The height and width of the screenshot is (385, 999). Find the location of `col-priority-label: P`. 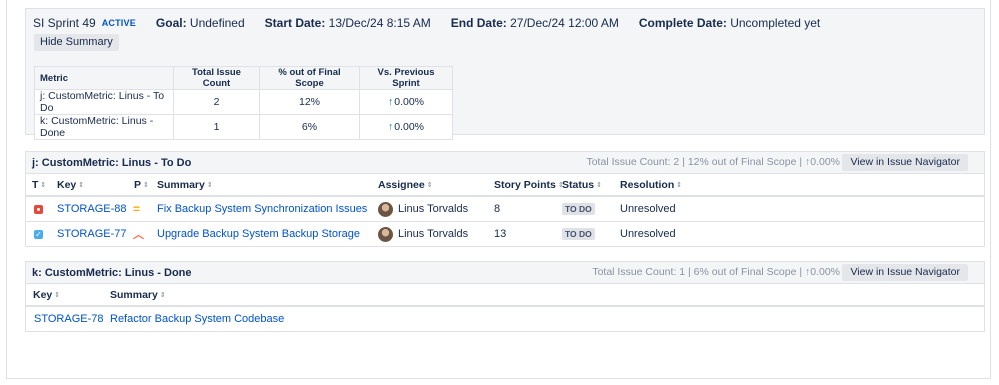

col-priority-label: P is located at coordinates (138, 184).